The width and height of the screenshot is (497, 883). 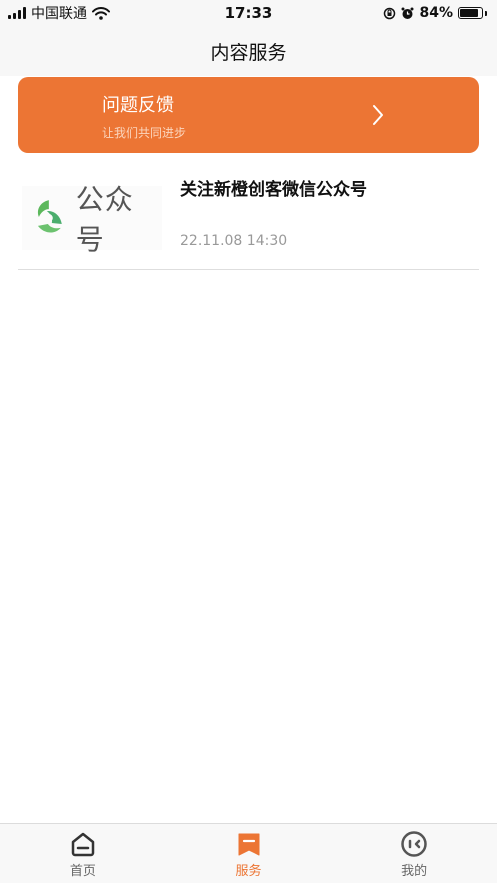 I want to click on article-title: 关注新橙创客微信公众号, so click(x=273, y=190).